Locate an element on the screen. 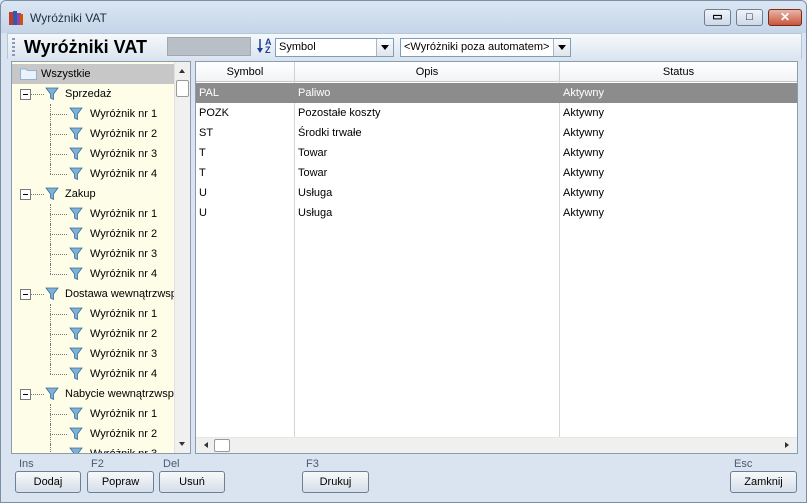 Image resolution: width=807 pixels, height=503 pixels. column-header-status: Status is located at coordinates (678, 72).